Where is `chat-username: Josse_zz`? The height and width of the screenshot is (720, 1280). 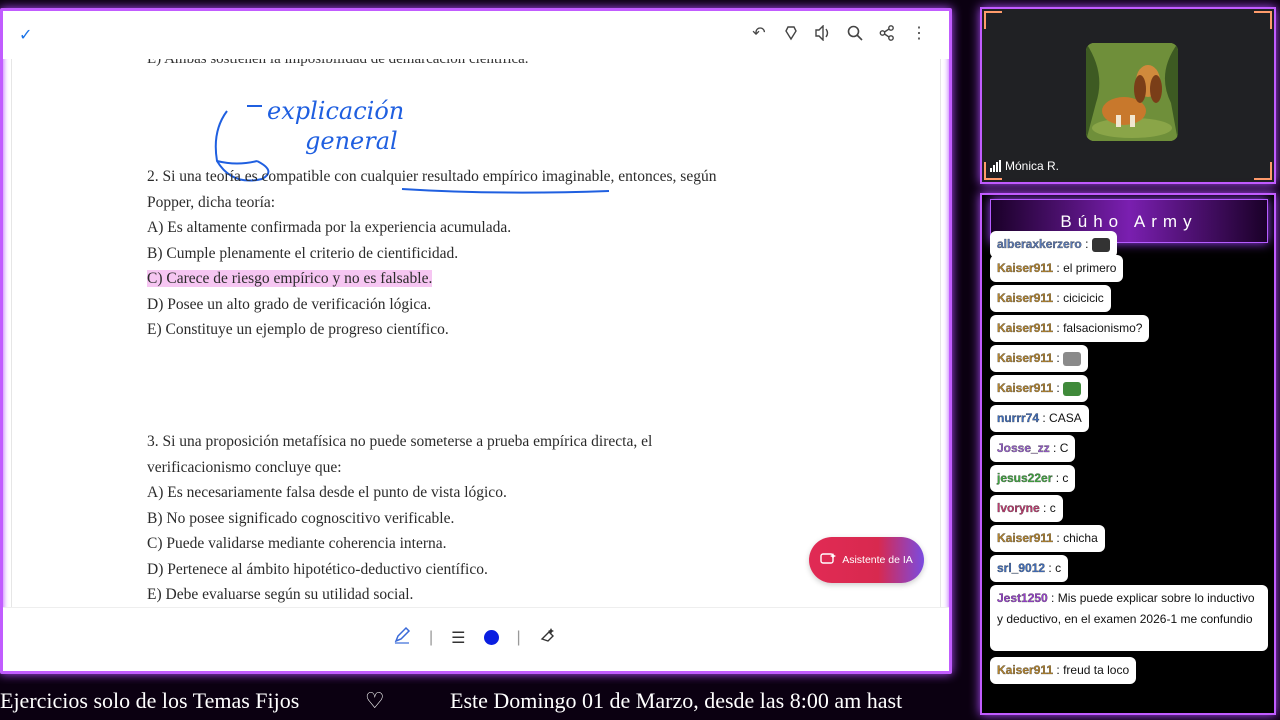
chat-username: Josse_zz is located at coordinates (1023, 448).